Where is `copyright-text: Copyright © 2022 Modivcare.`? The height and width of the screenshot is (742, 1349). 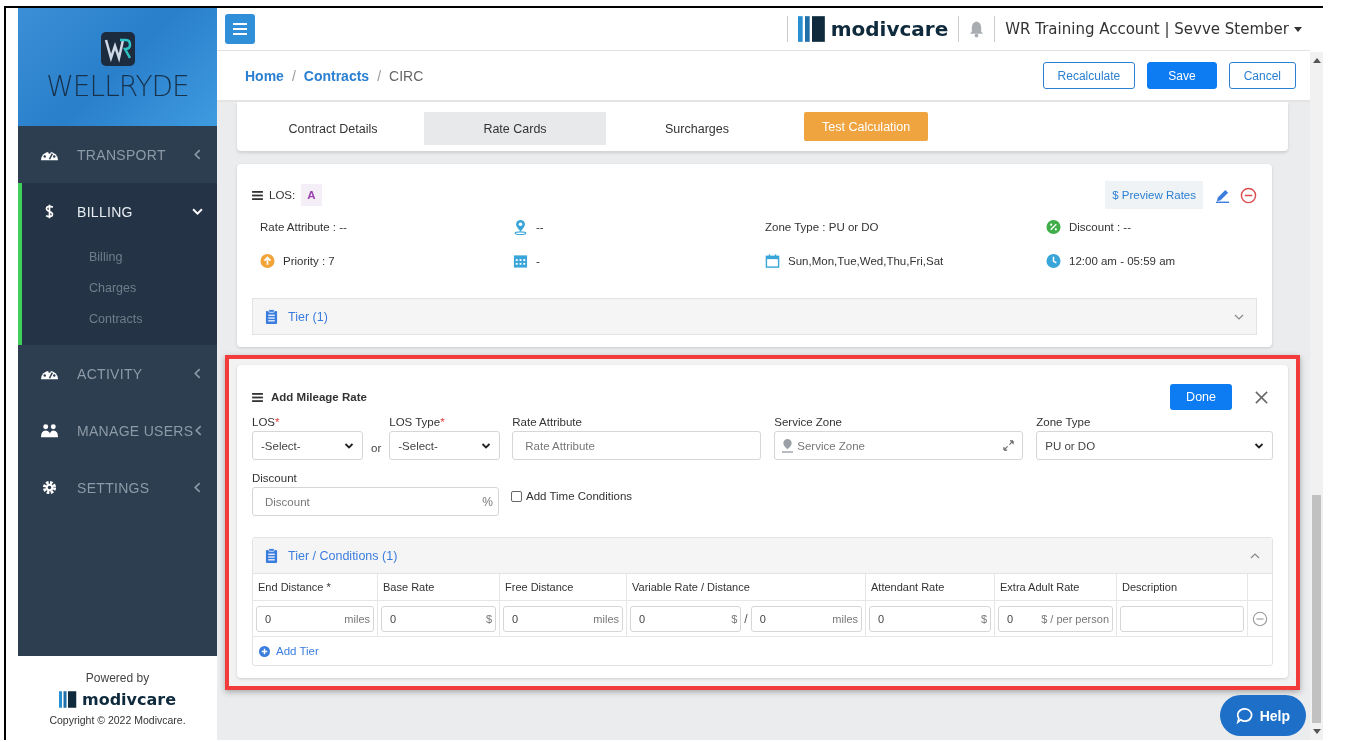 copyright-text: Copyright © 2022 Modivcare. is located at coordinates (117, 719).